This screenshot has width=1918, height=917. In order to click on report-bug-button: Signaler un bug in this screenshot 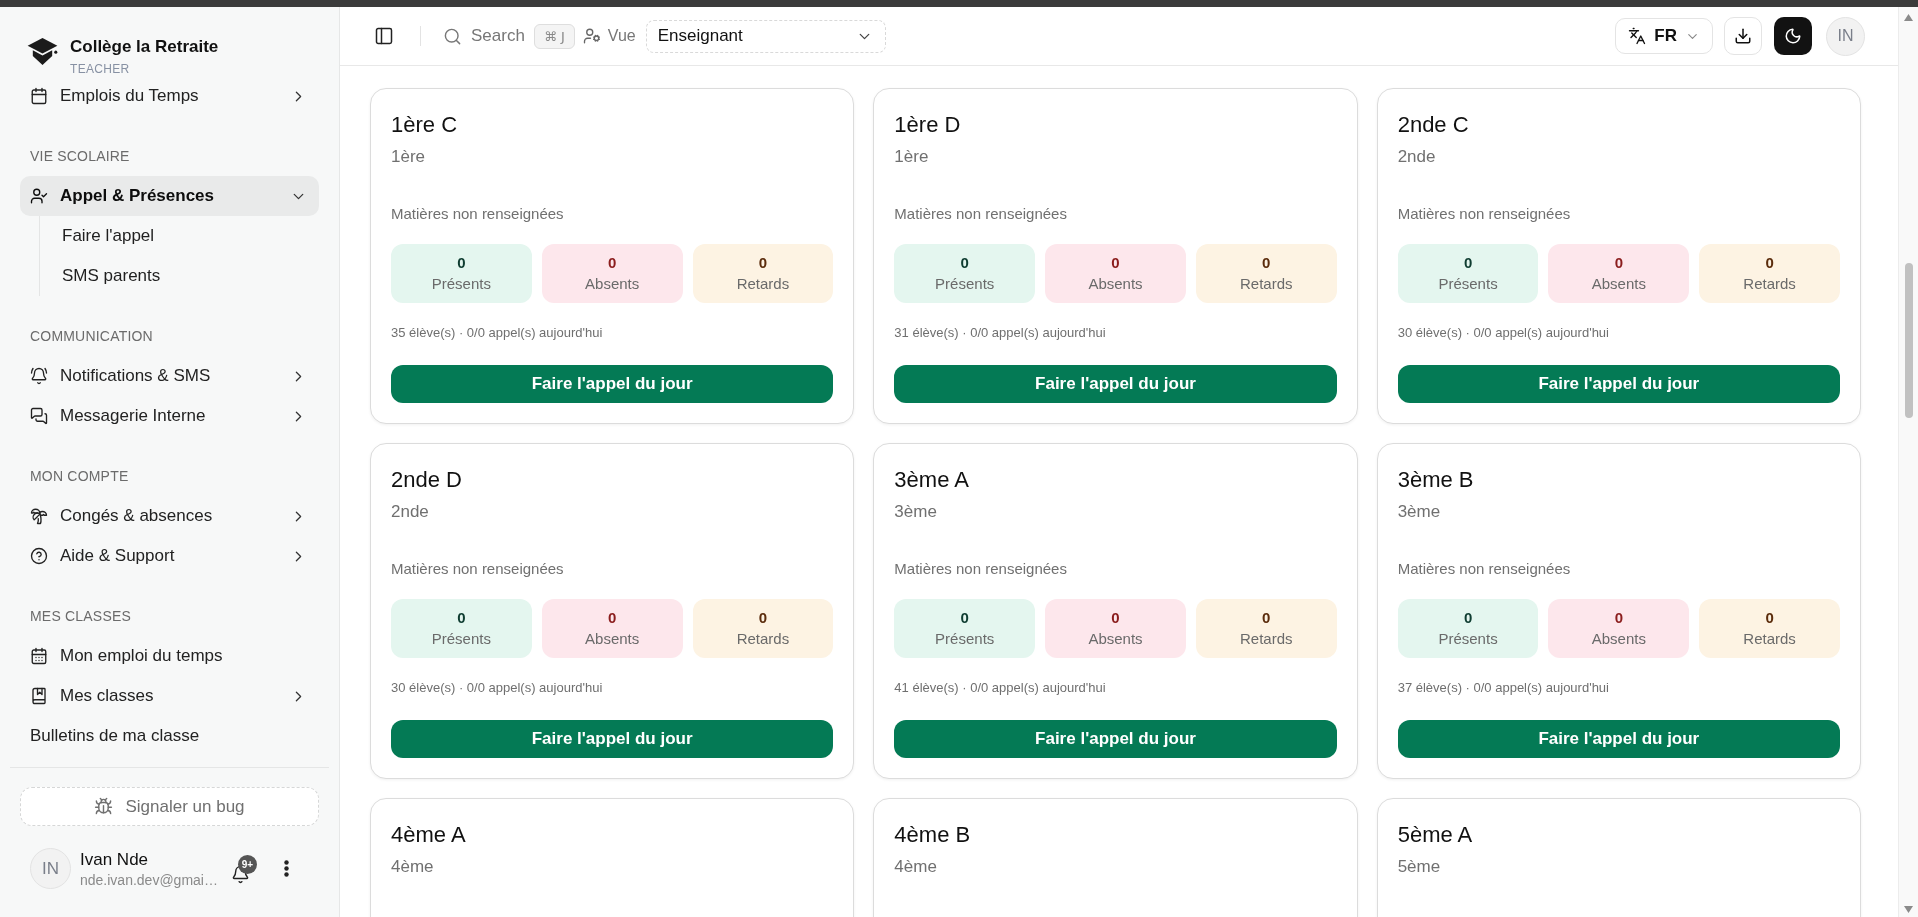, I will do `click(169, 806)`.